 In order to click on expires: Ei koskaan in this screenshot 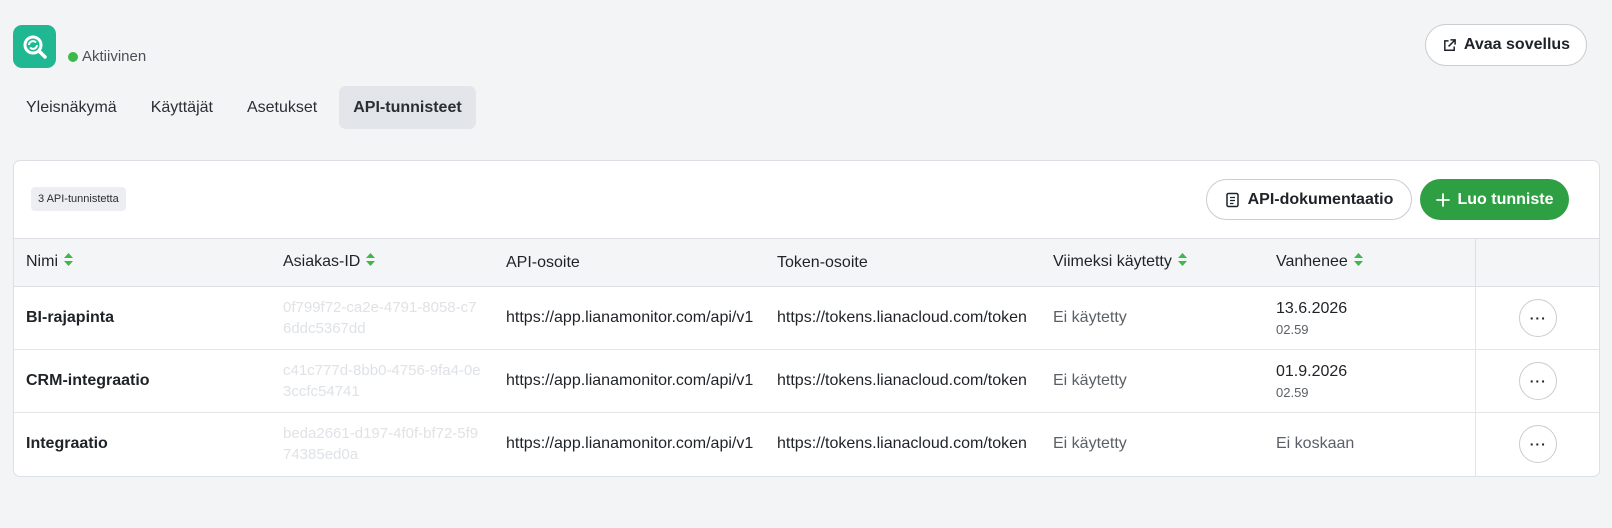, I will do `click(1315, 444)`.